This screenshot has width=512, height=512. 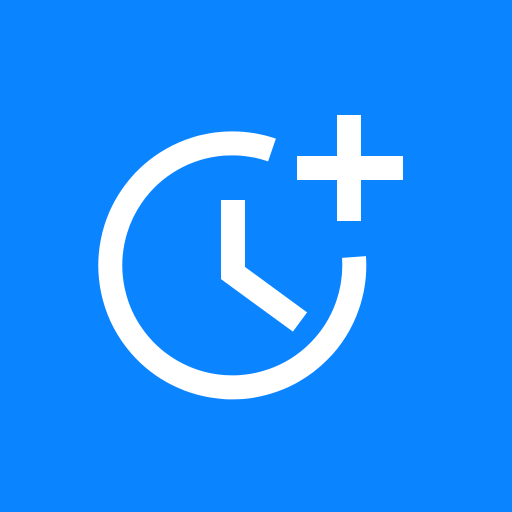 I want to click on clock-hands, so click(x=264, y=266).